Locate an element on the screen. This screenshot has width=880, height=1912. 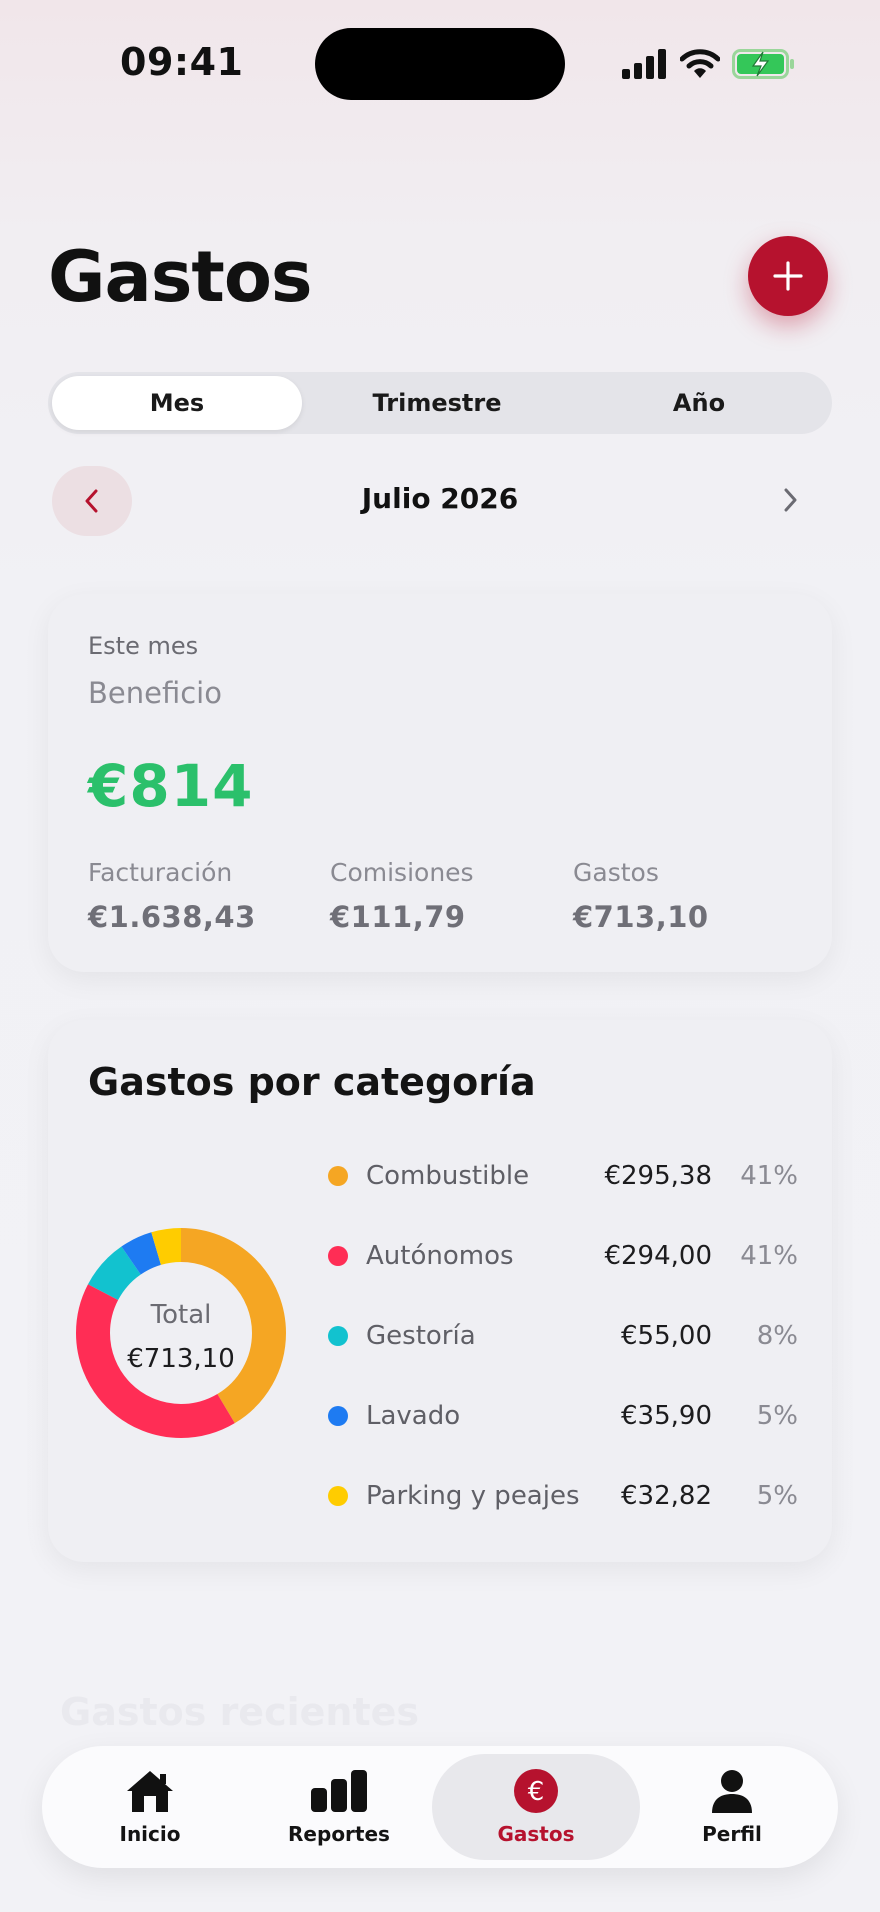
category-row-autonomos: Autónomos €294,00 41% is located at coordinates (563, 1256).